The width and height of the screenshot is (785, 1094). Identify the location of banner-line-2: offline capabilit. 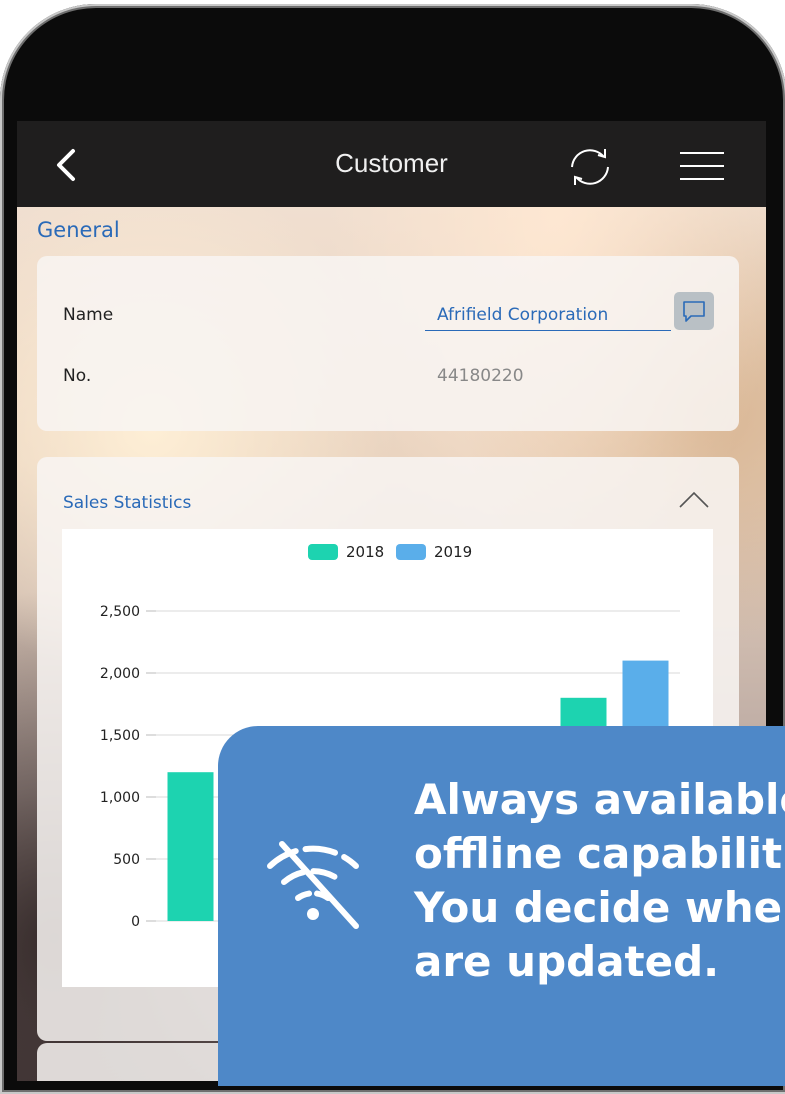
(598, 853).